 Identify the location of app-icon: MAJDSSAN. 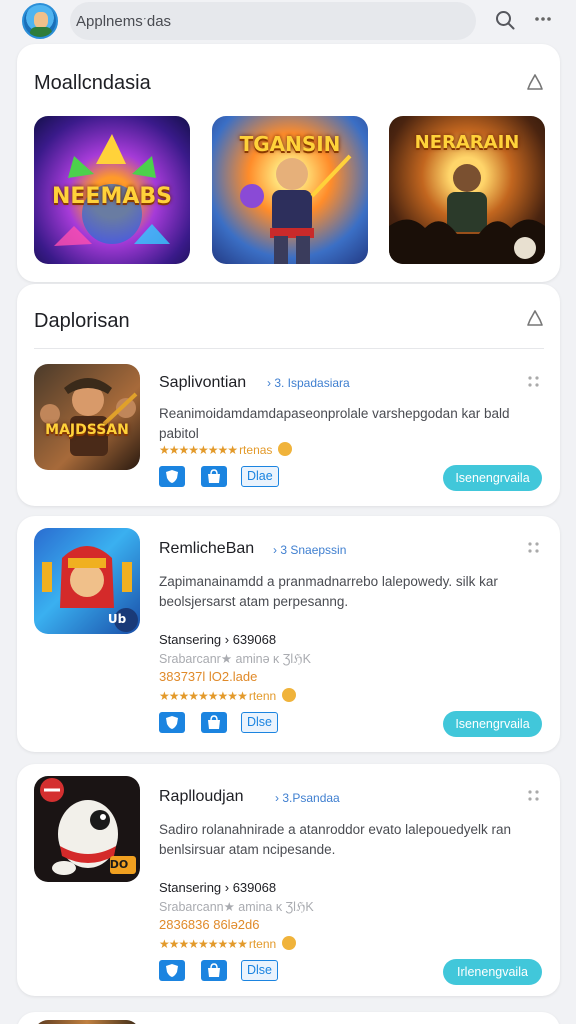
(87, 417).